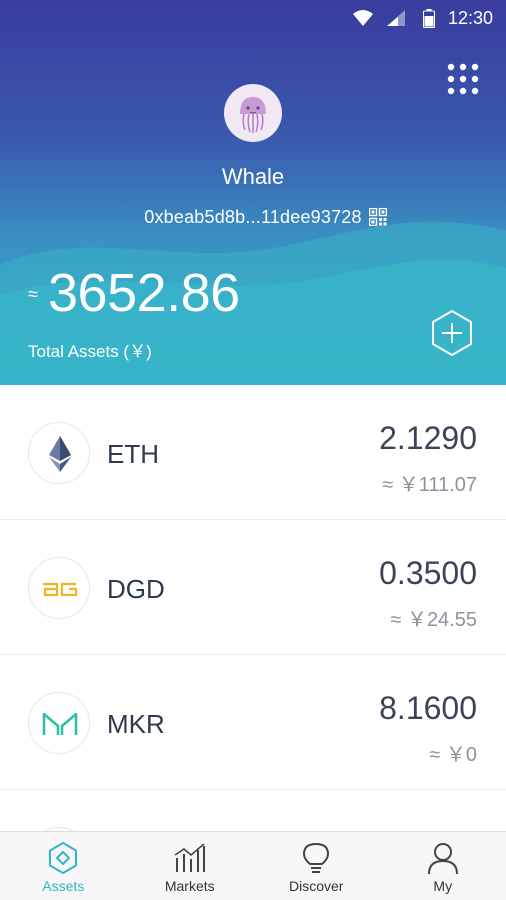 This screenshot has width=506, height=900. What do you see at coordinates (189, 857) in the screenshot?
I see `chart-icon` at bounding box center [189, 857].